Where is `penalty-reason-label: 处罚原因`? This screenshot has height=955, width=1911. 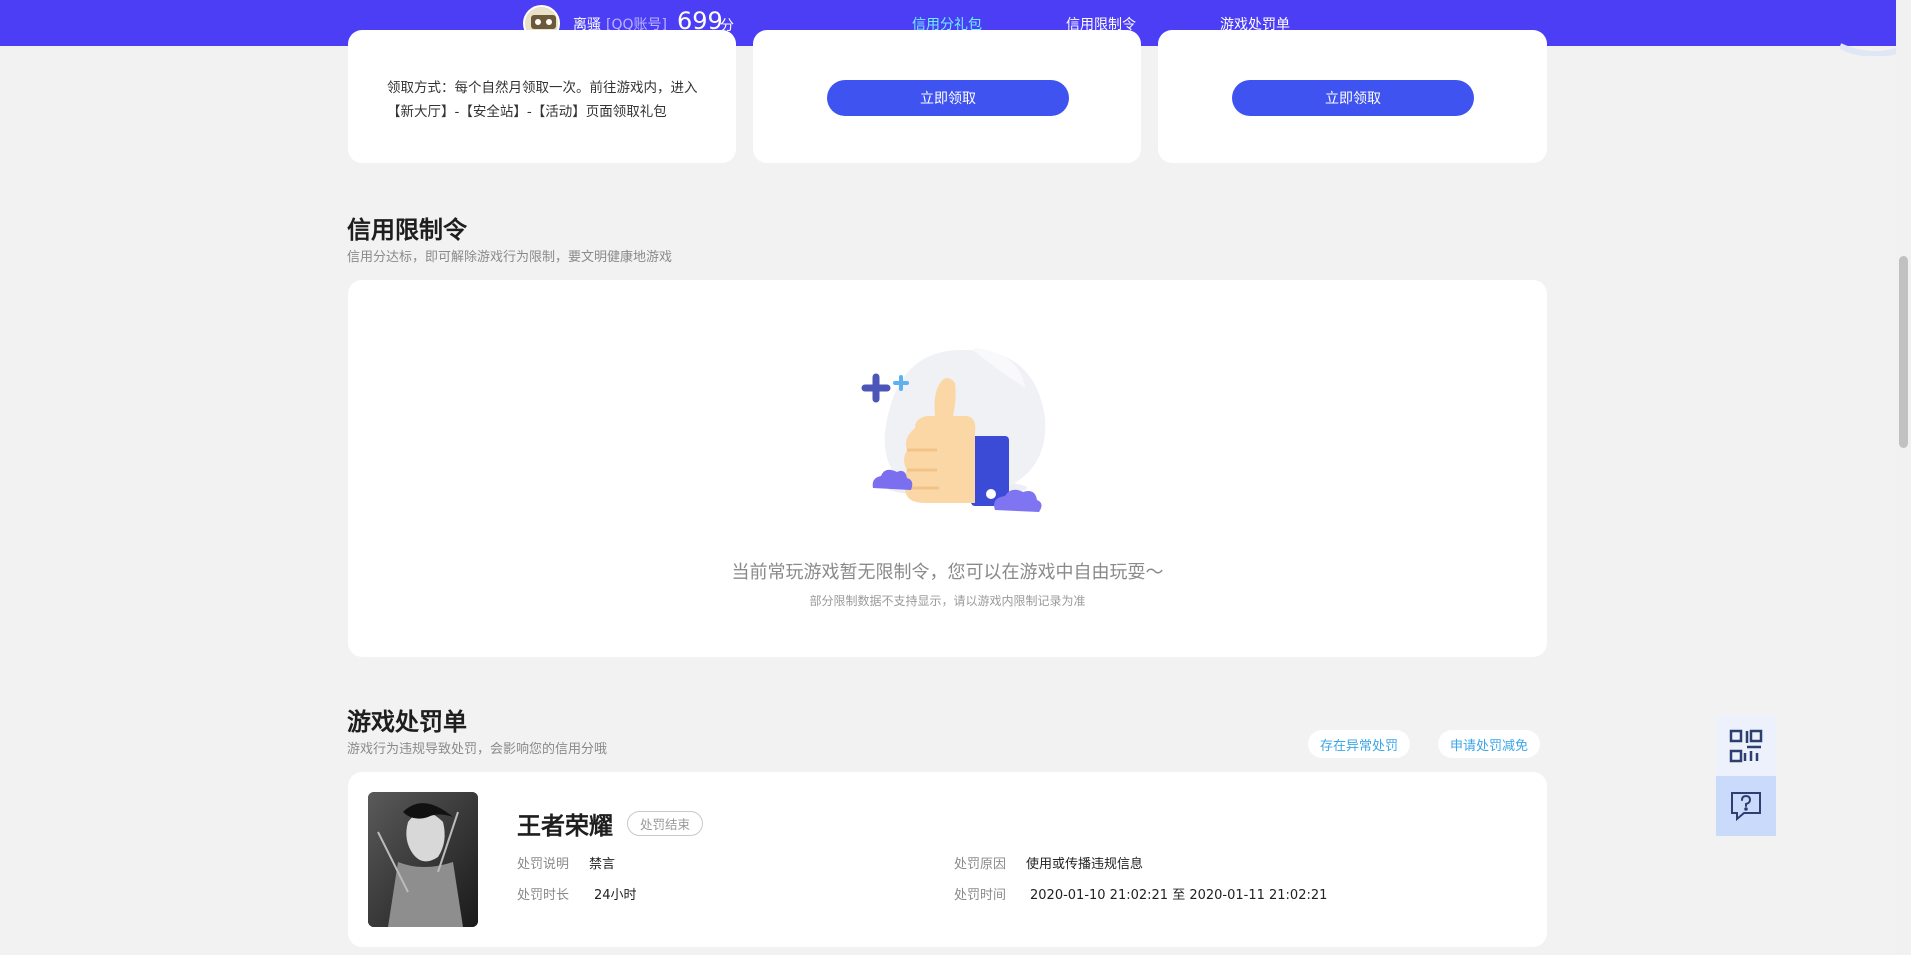
penalty-reason-label: 处罚原因 is located at coordinates (980, 864).